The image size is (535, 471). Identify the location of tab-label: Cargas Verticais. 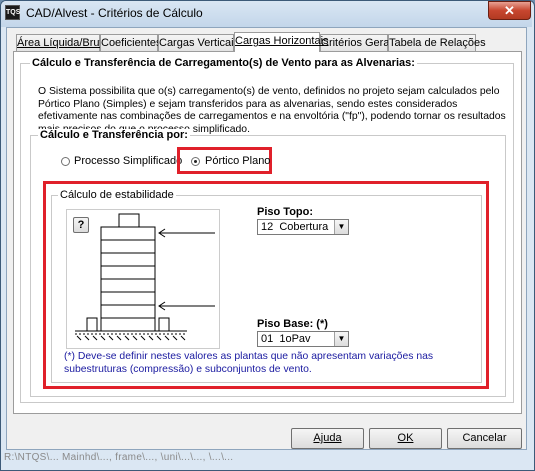
(199, 43).